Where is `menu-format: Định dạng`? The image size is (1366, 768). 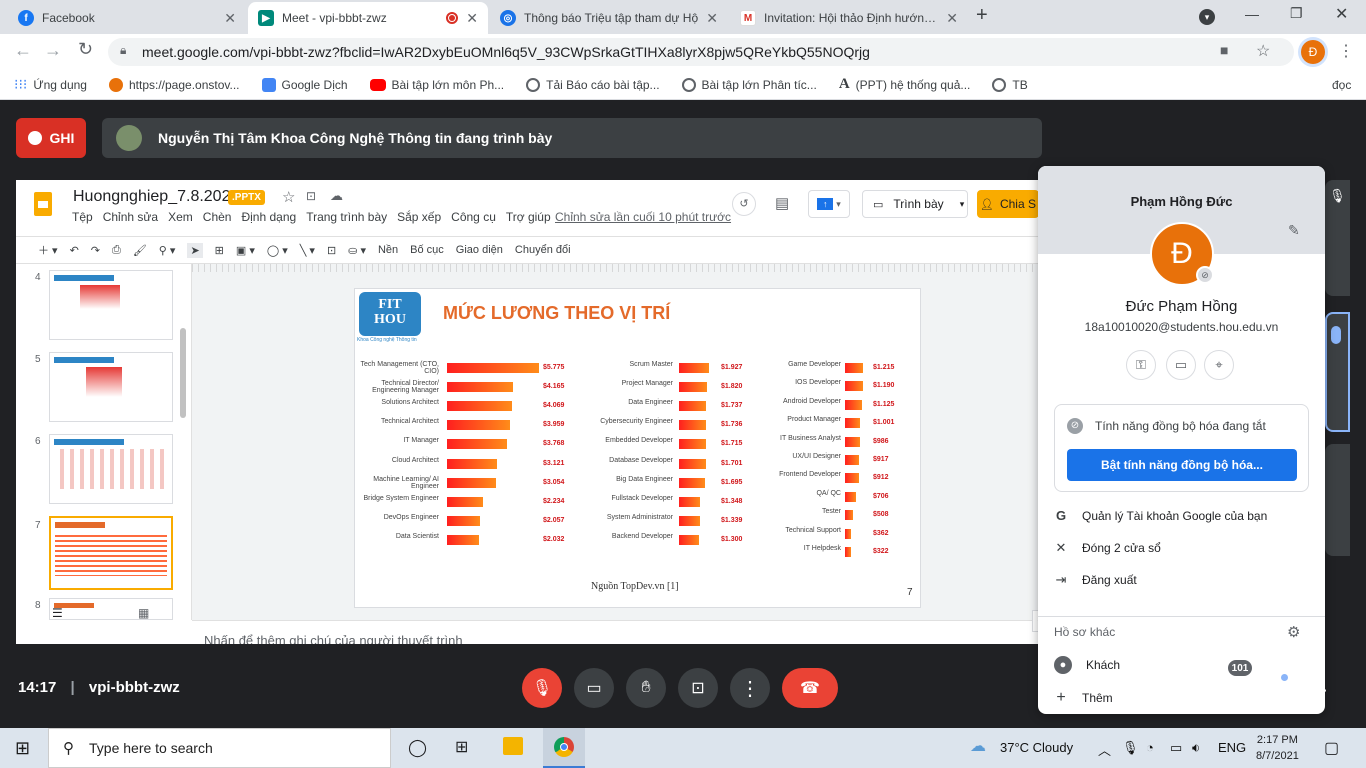 menu-format: Định dạng is located at coordinates (268, 217).